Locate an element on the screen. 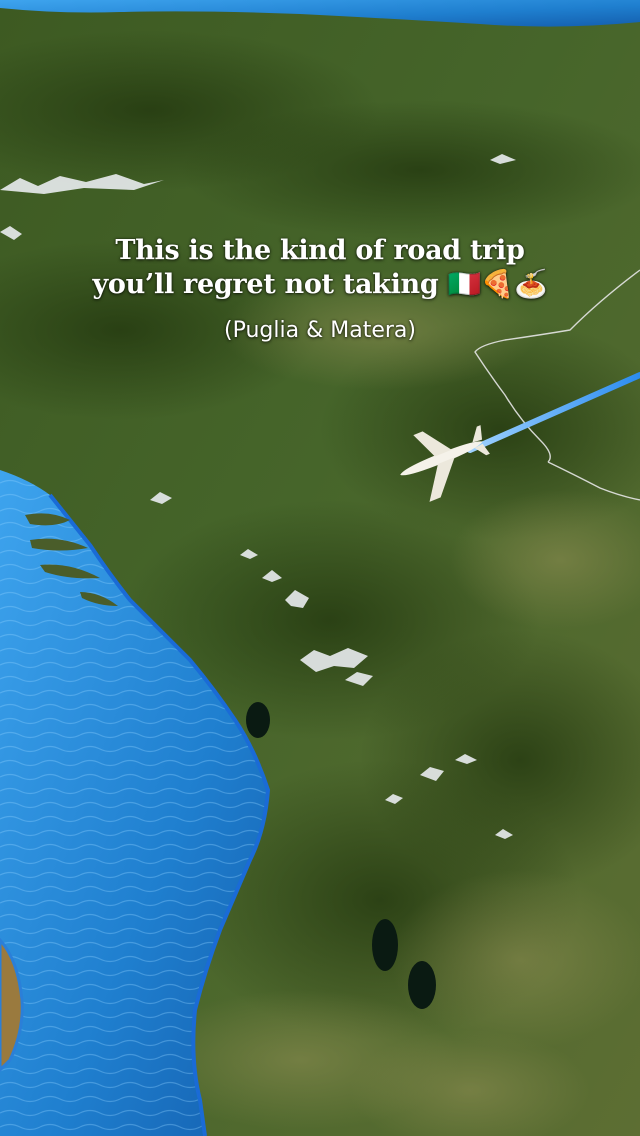 Image resolution: width=640 pixels, height=1136 pixels. headline-line-2: you’ll regret not taking 🇮🇹🍕🍝 is located at coordinates (320, 284).